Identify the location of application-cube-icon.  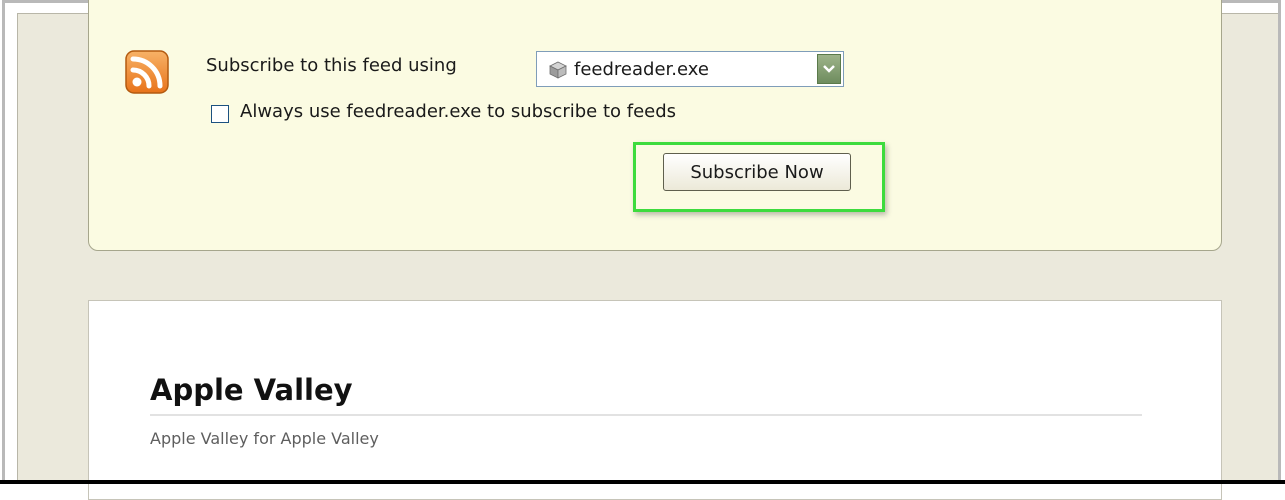
(558, 70).